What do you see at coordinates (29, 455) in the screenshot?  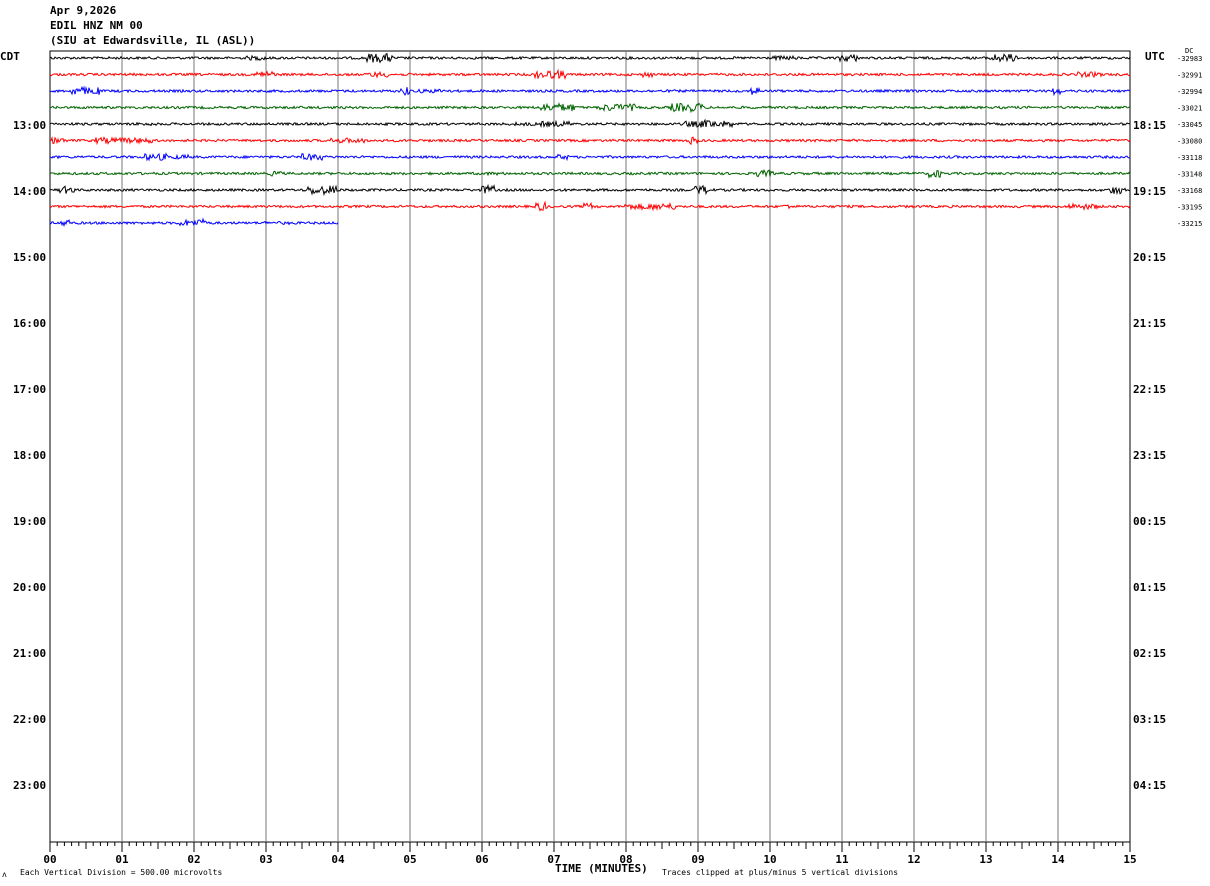 I see `cdt-time-label: 18:00` at bounding box center [29, 455].